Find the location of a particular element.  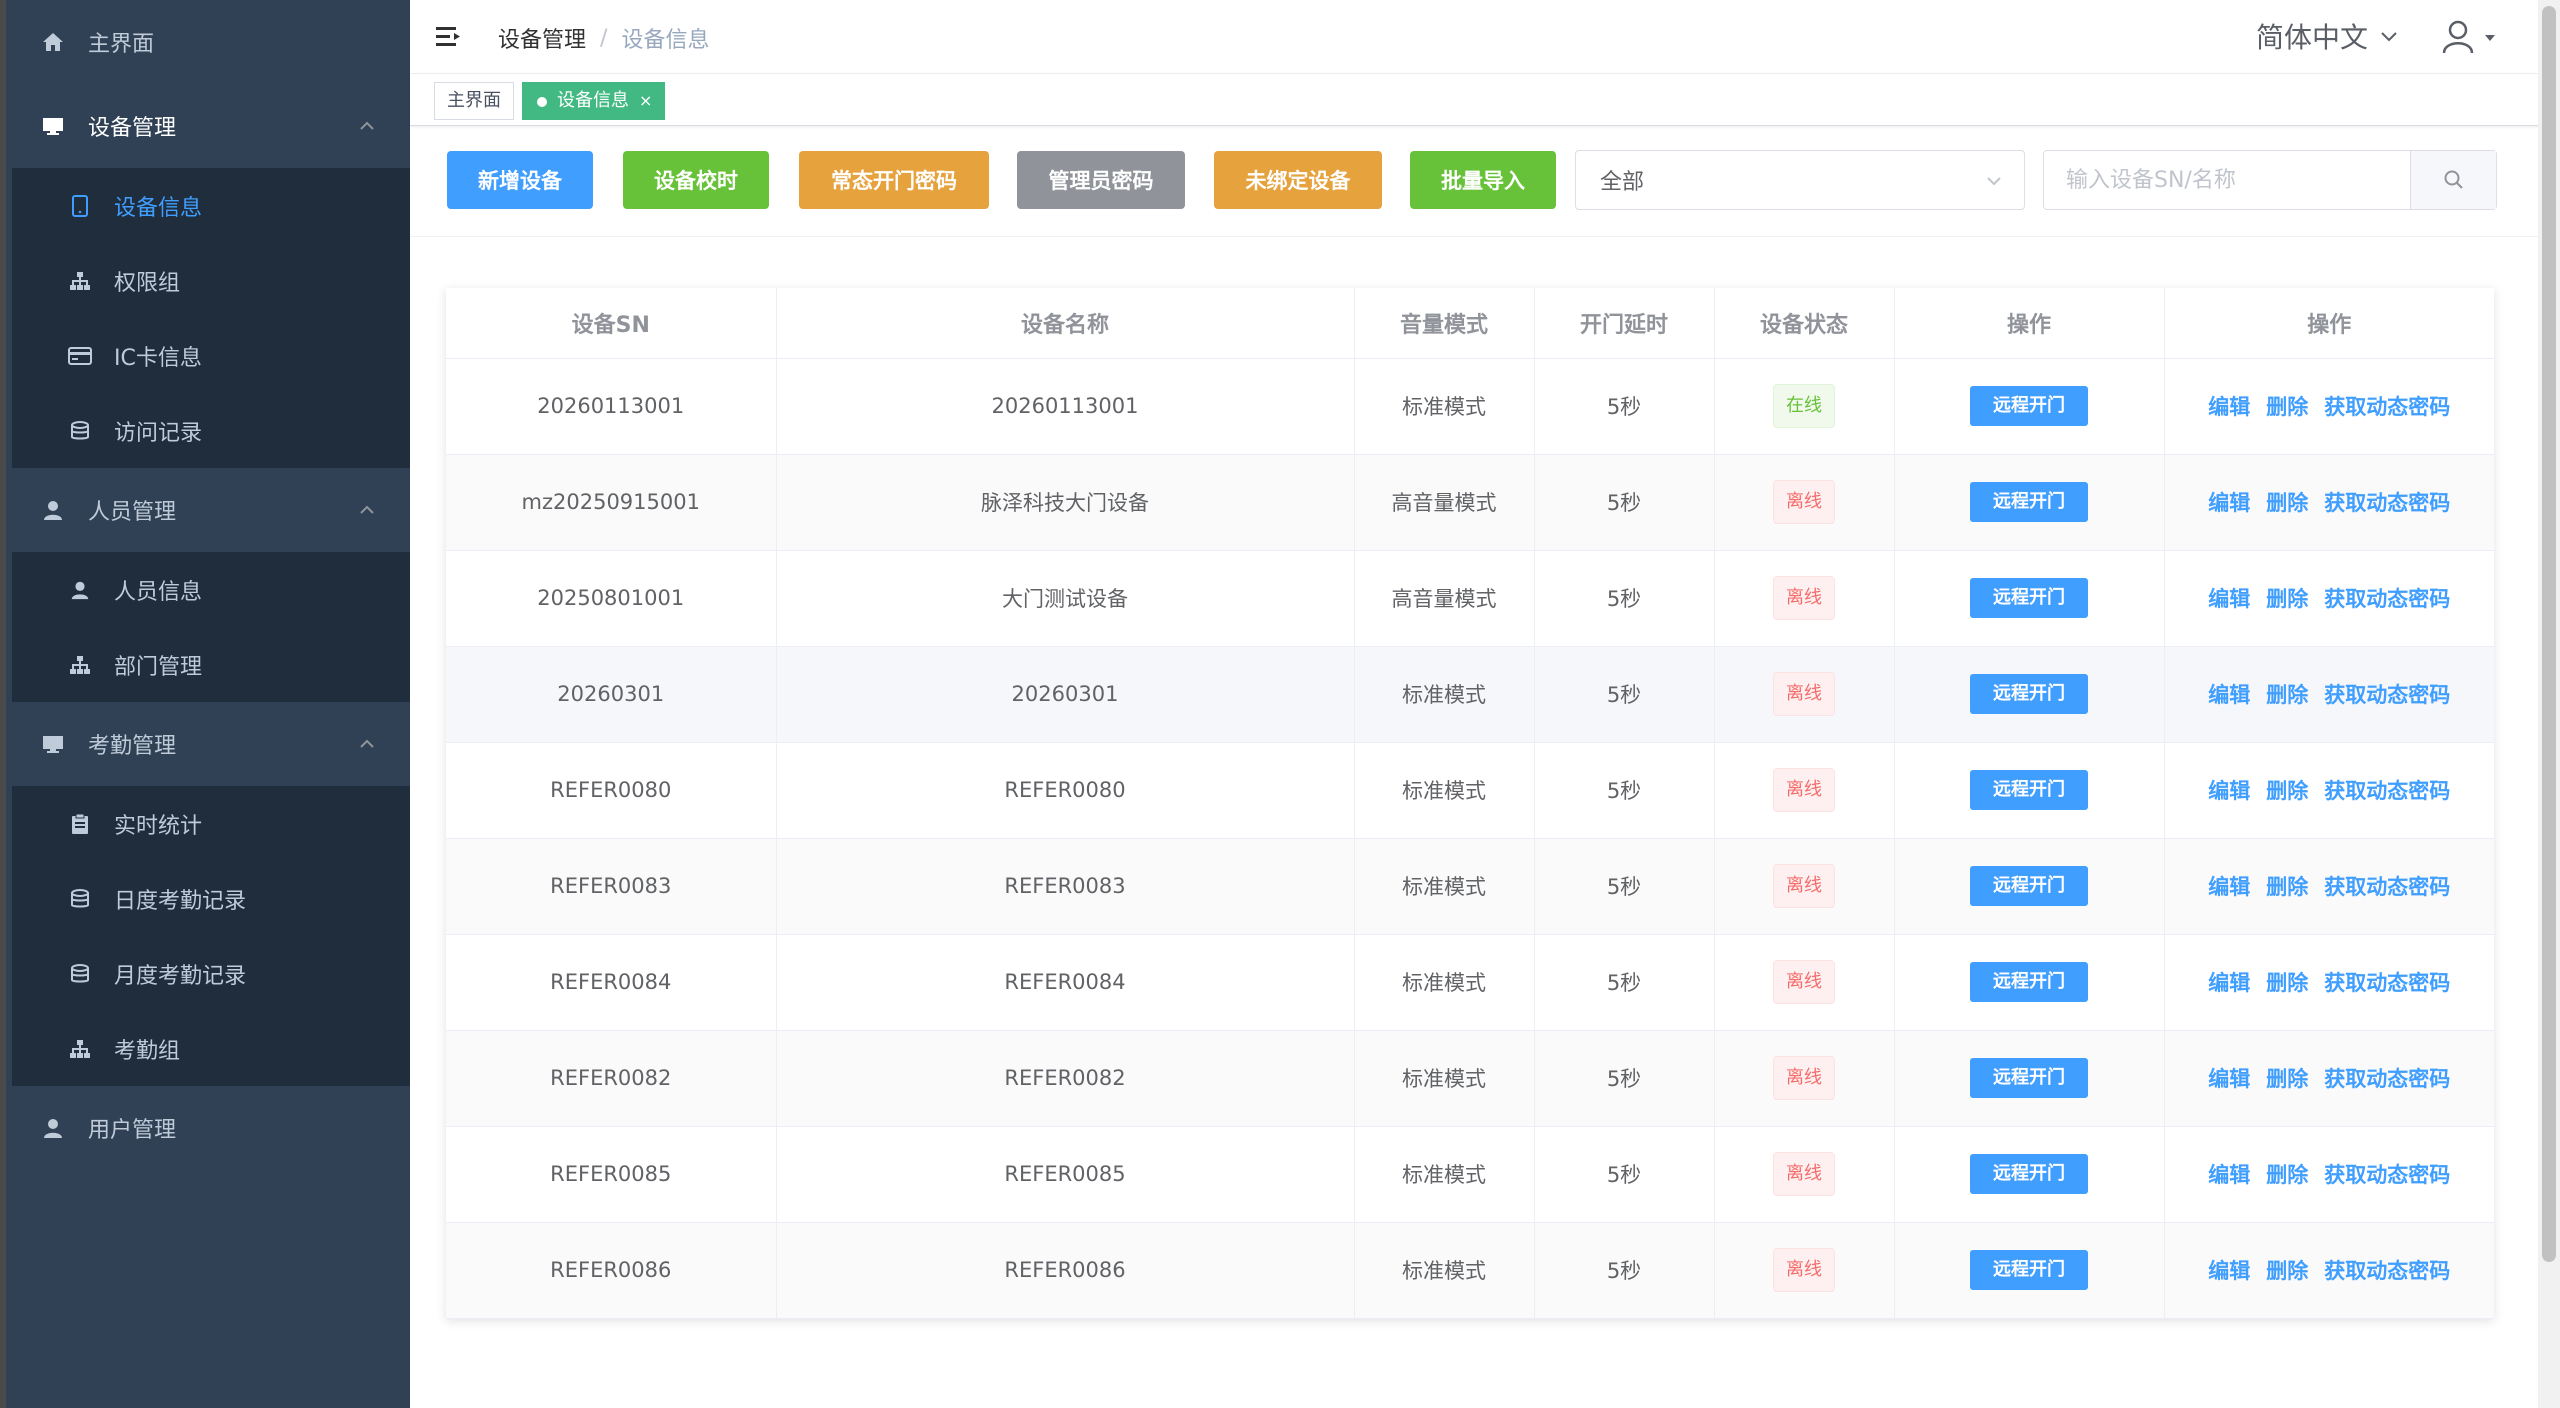

language-label: 简体中文 is located at coordinates (2311, 37).